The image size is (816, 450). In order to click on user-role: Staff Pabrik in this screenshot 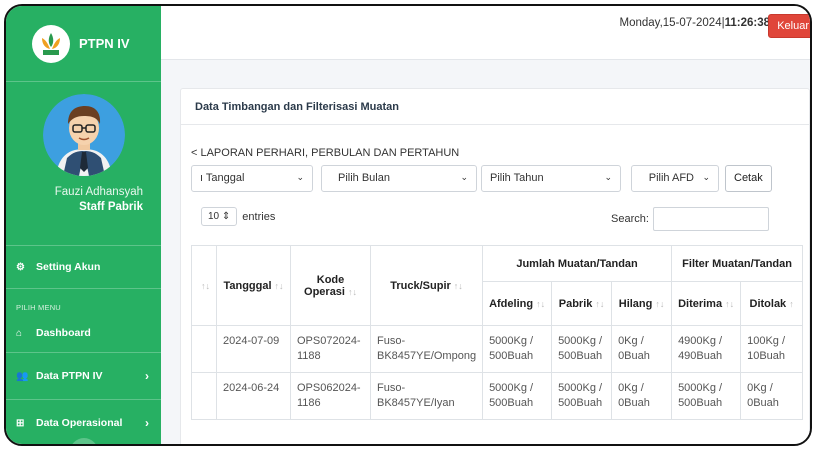, I will do `click(111, 207)`.